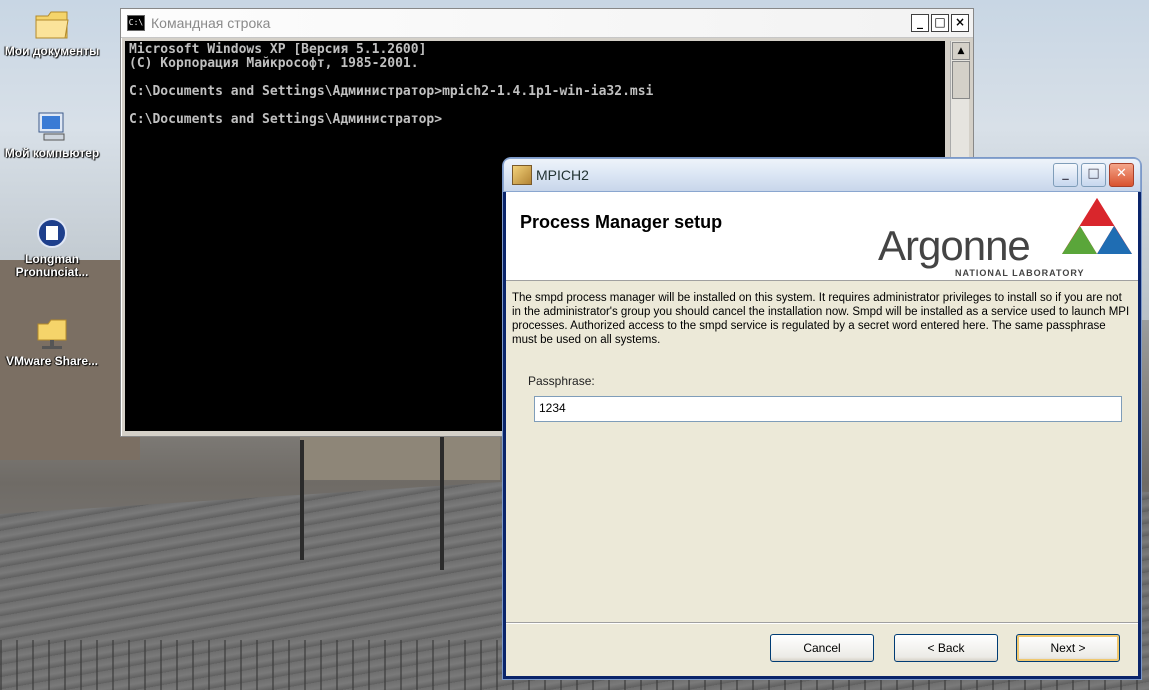  I want to click on passphrase-label: Passphrase:, so click(561, 381).